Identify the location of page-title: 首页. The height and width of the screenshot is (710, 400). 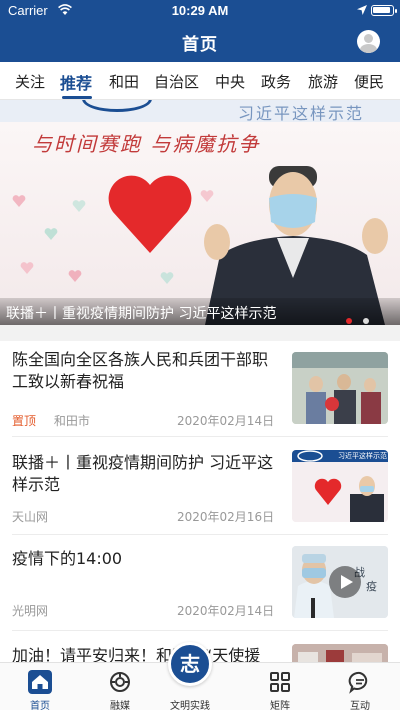
(200, 45).